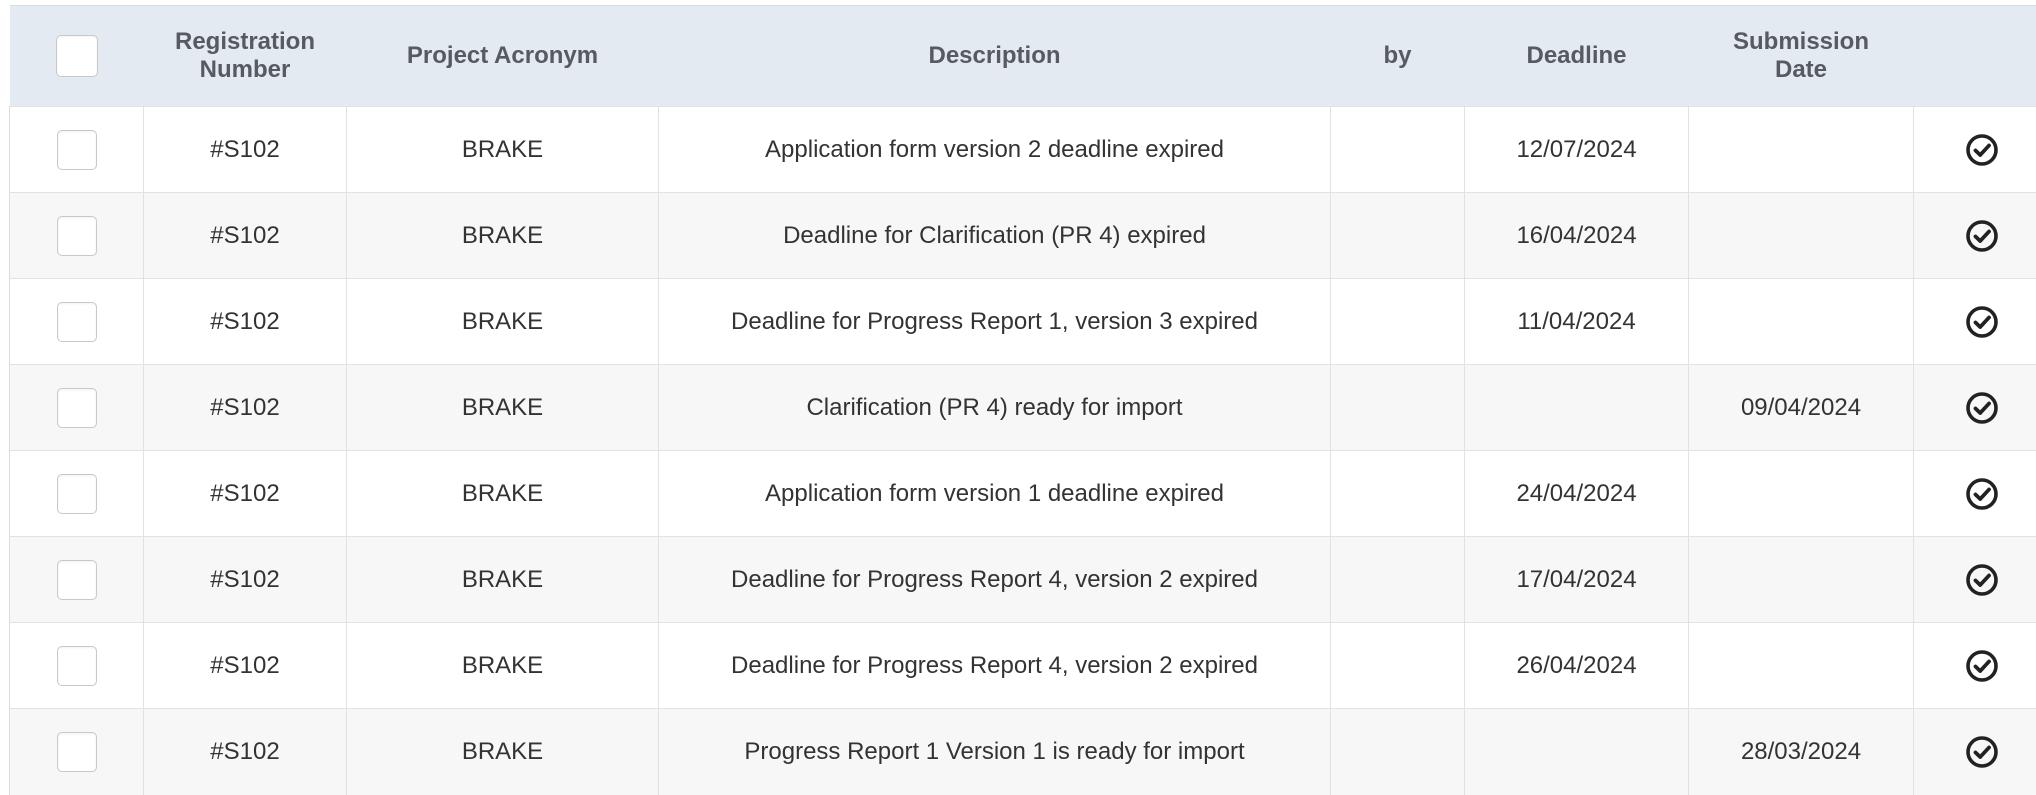 The height and width of the screenshot is (795, 2036). What do you see at coordinates (1975, 56) in the screenshot?
I see `header-actions` at bounding box center [1975, 56].